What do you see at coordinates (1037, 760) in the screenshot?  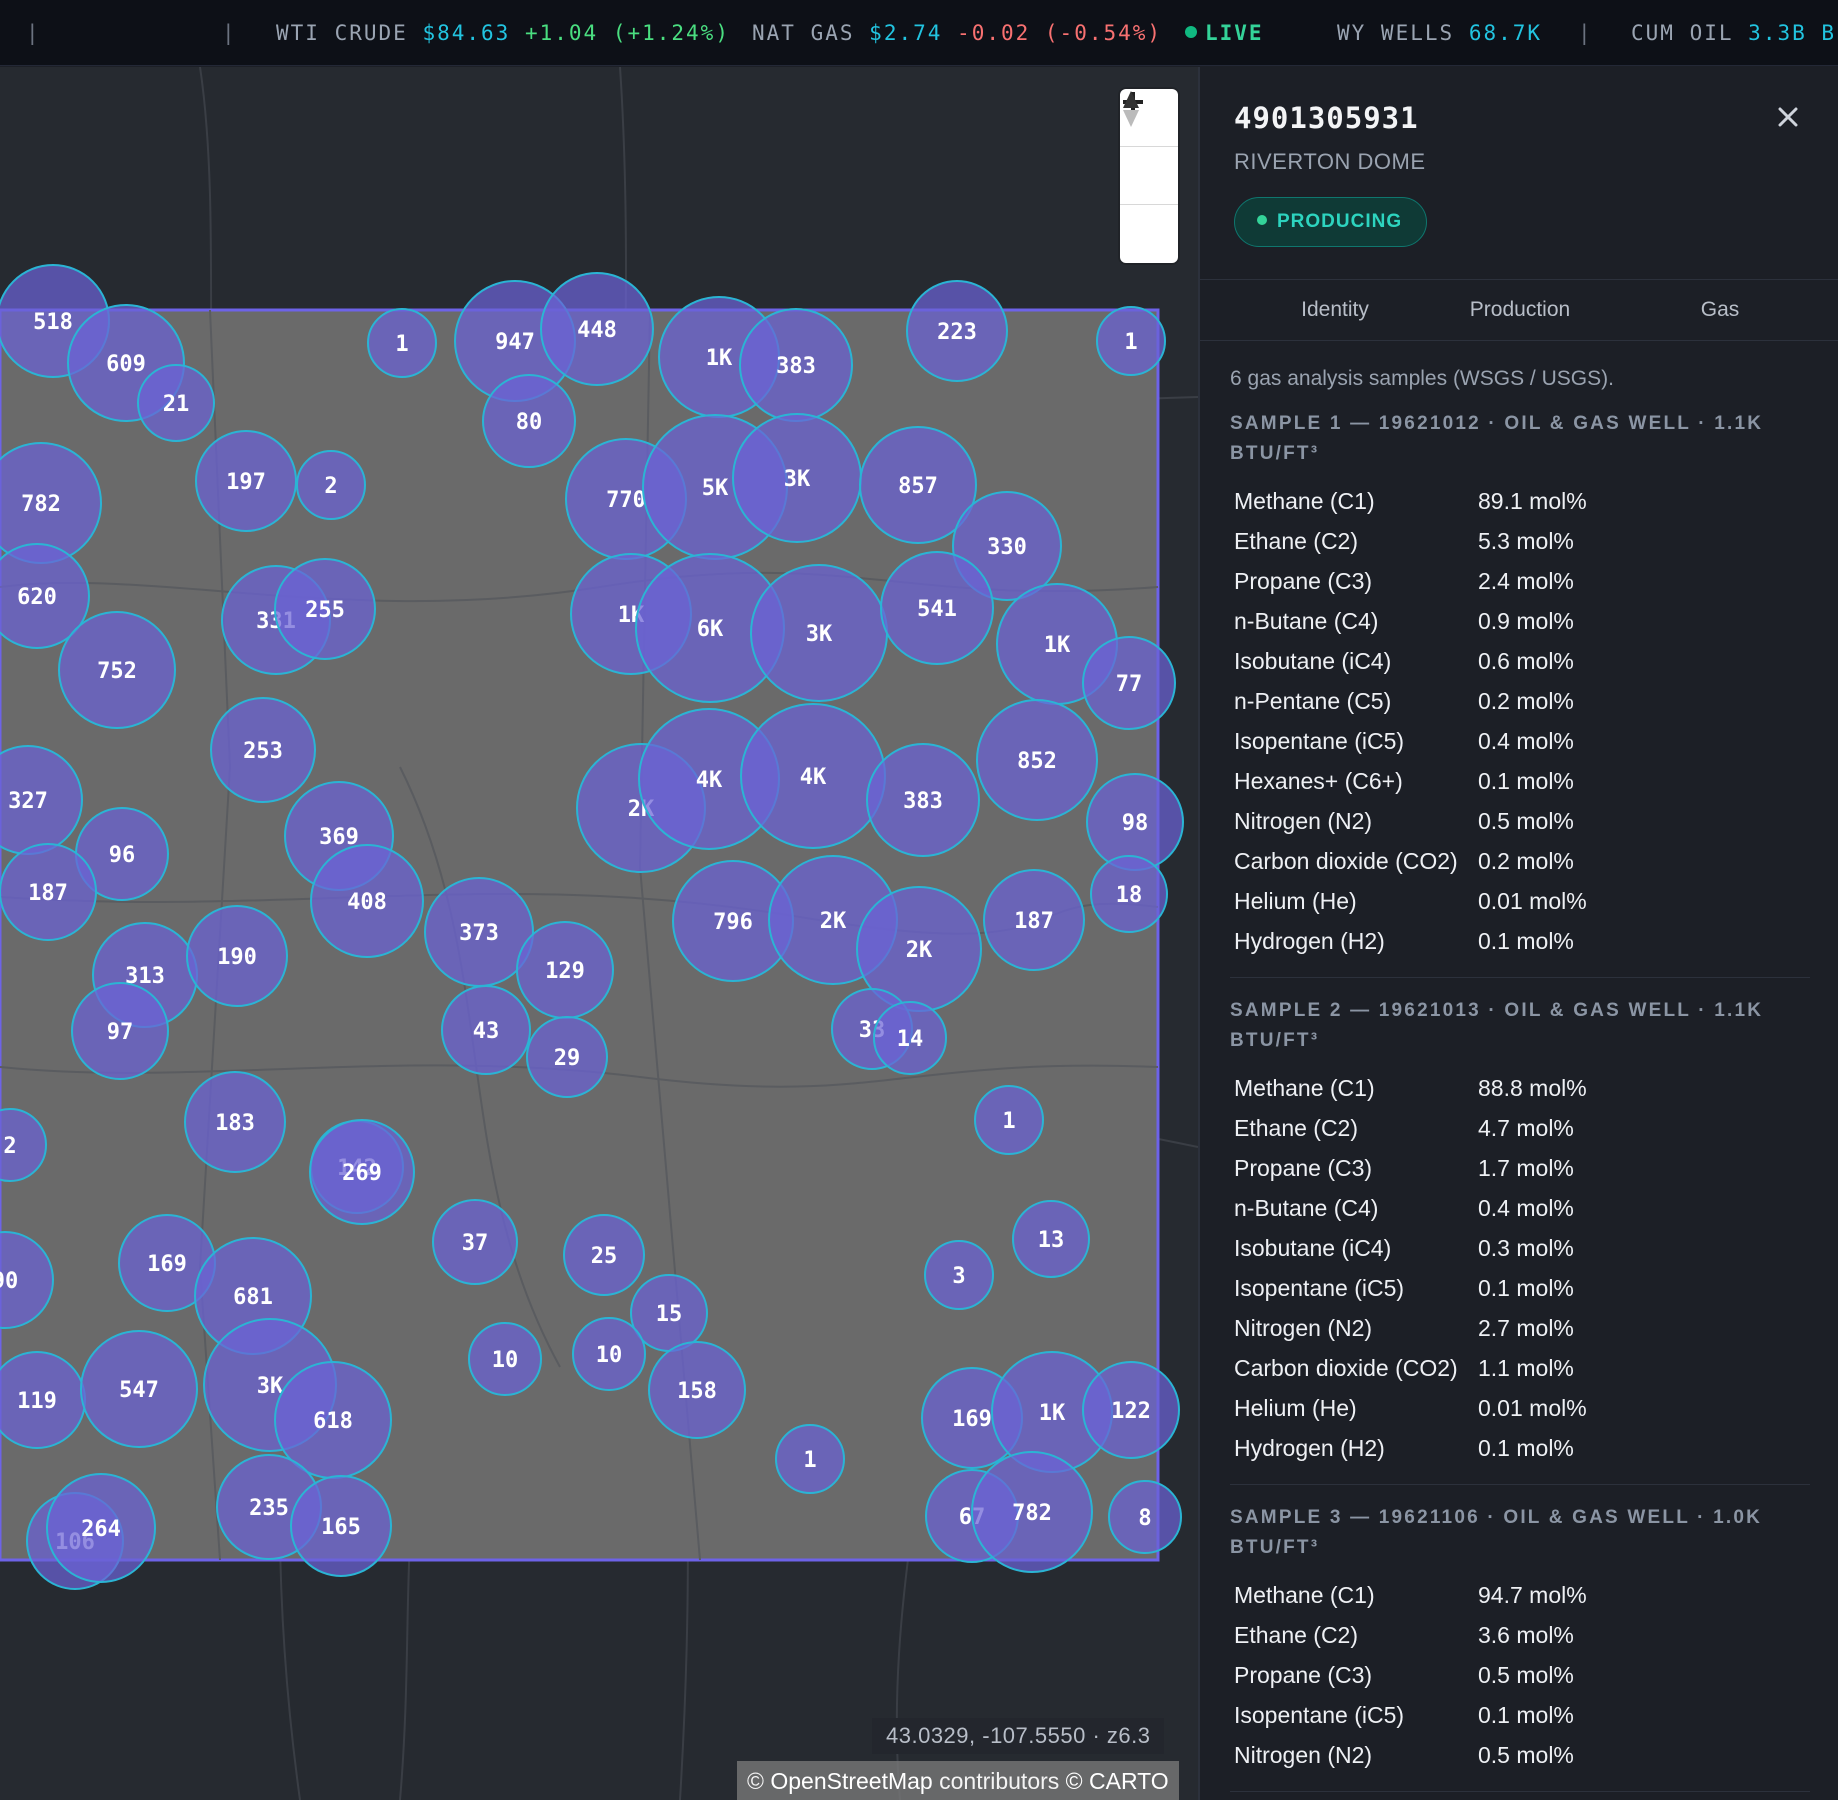 I see `cluster-marker: 852` at bounding box center [1037, 760].